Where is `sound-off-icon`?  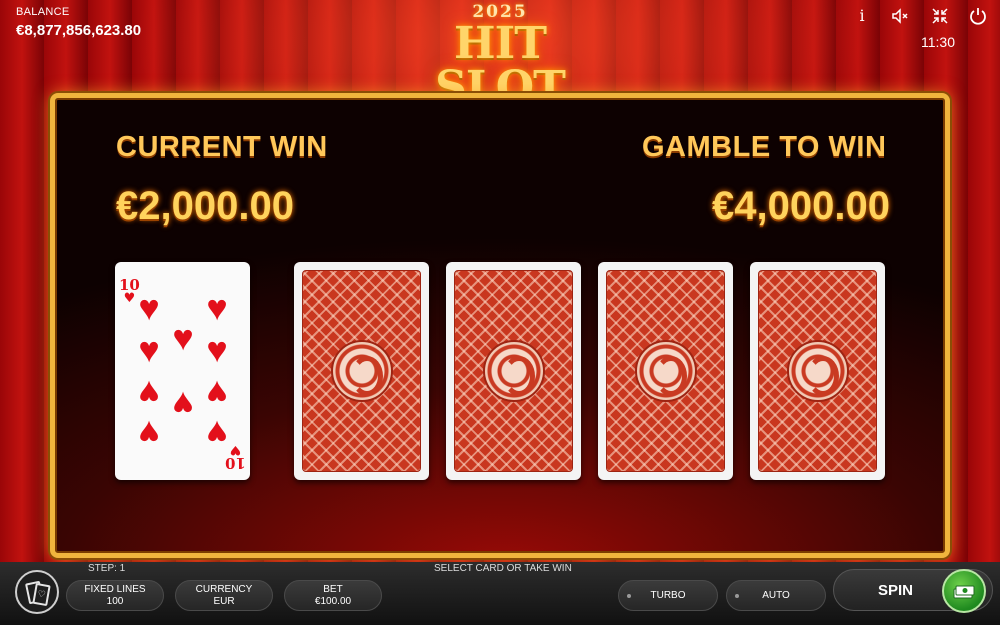 sound-off-icon is located at coordinates (900, 16).